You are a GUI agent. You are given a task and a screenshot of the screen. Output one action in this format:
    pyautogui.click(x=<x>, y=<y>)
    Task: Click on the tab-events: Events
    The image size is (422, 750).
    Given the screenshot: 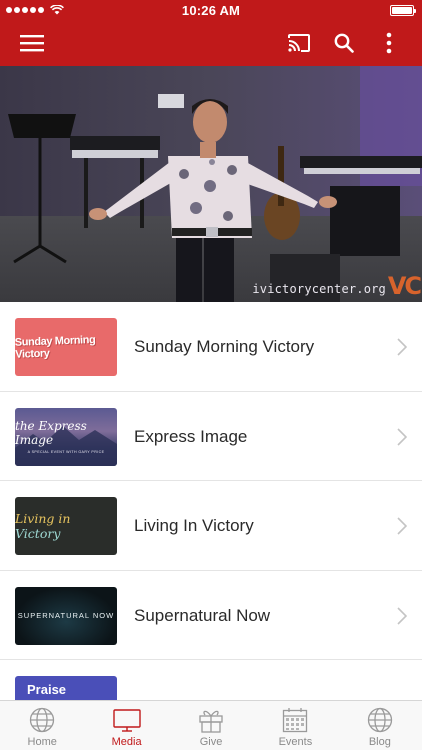 What is the action you would take?
    pyautogui.click(x=295, y=725)
    